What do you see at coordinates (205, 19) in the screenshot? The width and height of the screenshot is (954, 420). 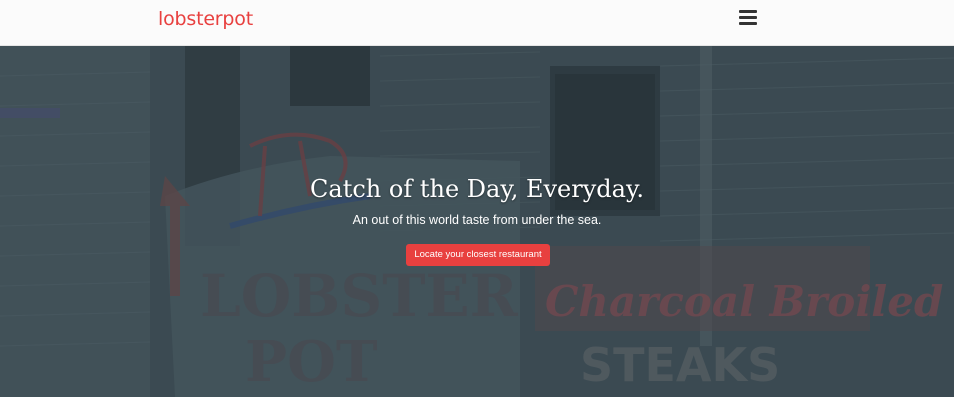 I see `brand-logo-link: lobsterpot` at bounding box center [205, 19].